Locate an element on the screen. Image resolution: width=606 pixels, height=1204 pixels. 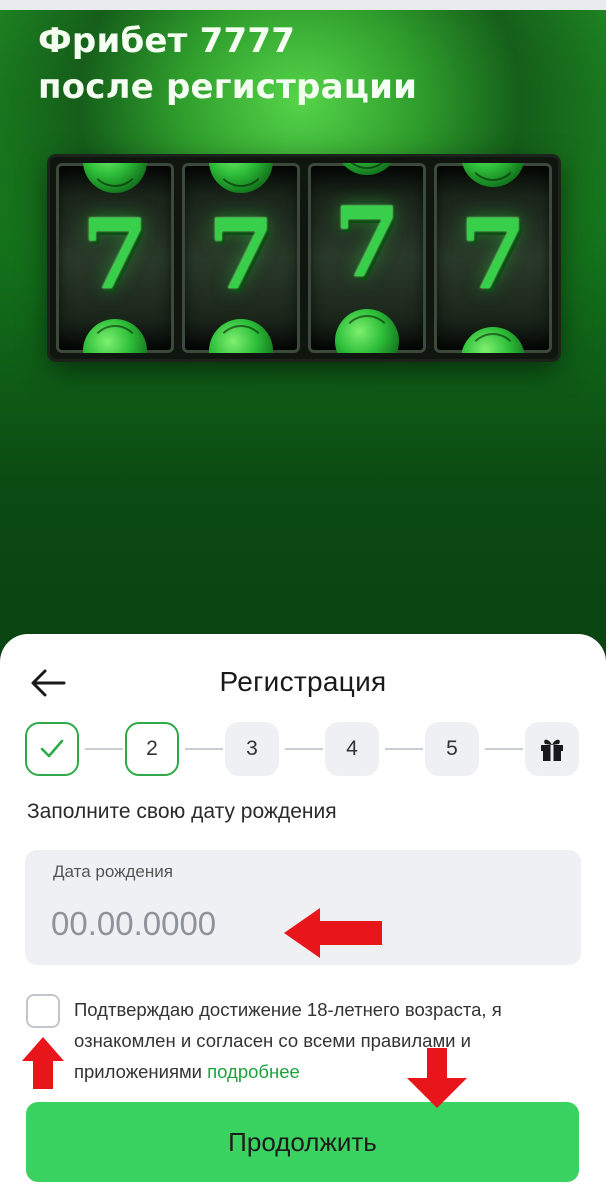
page-title: Регистрация is located at coordinates (303, 681).